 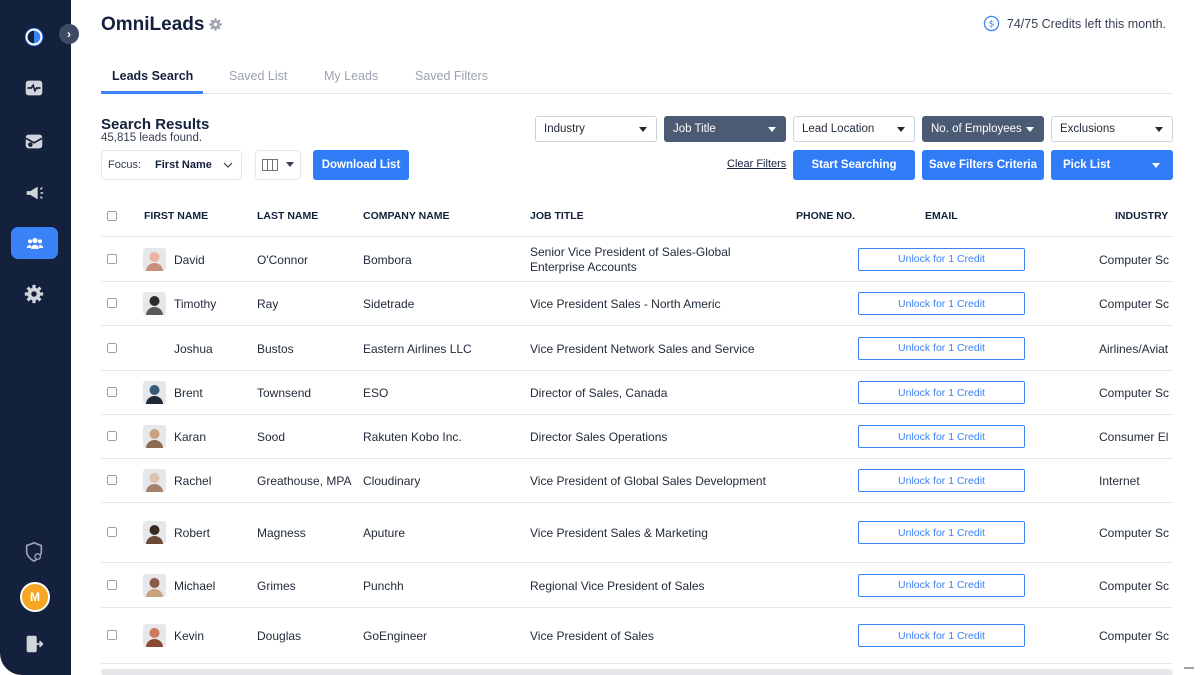 I want to click on horizontal-scrollbar, so click(x=637, y=672).